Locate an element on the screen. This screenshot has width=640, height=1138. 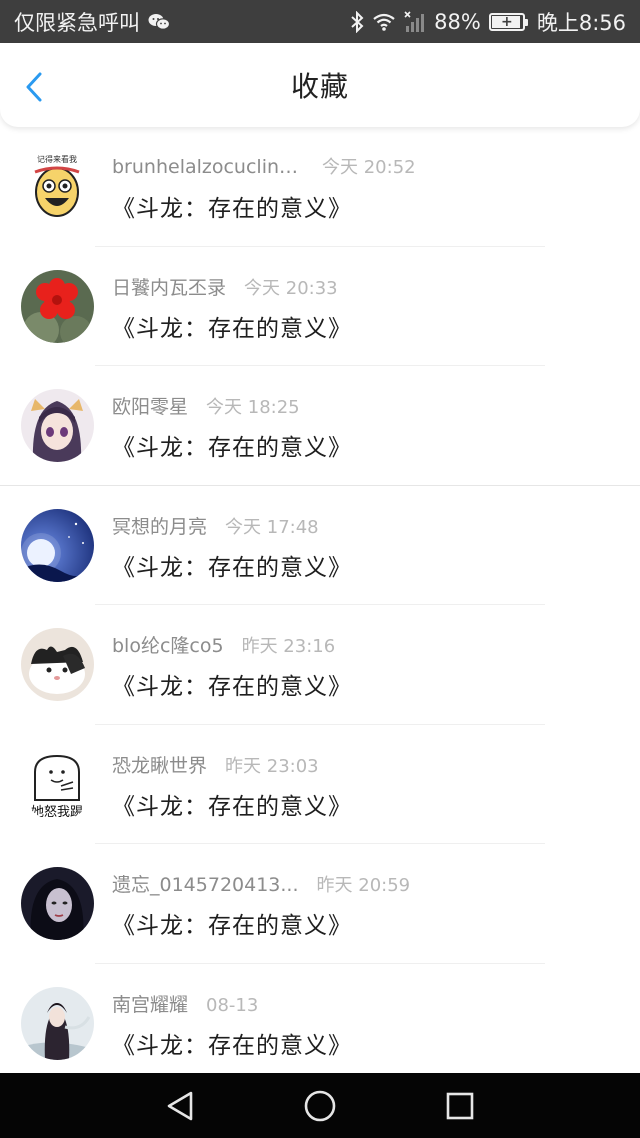
nav-recents-button is located at coordinates (460, 1106).